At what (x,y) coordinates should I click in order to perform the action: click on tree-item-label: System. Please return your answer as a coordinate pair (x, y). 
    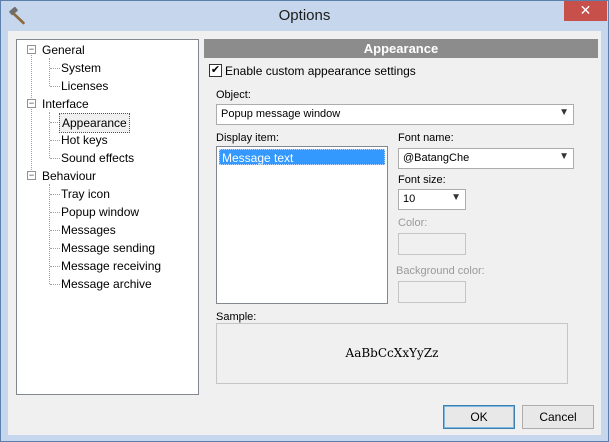
    Looking at the image, I should click on (81, 68).